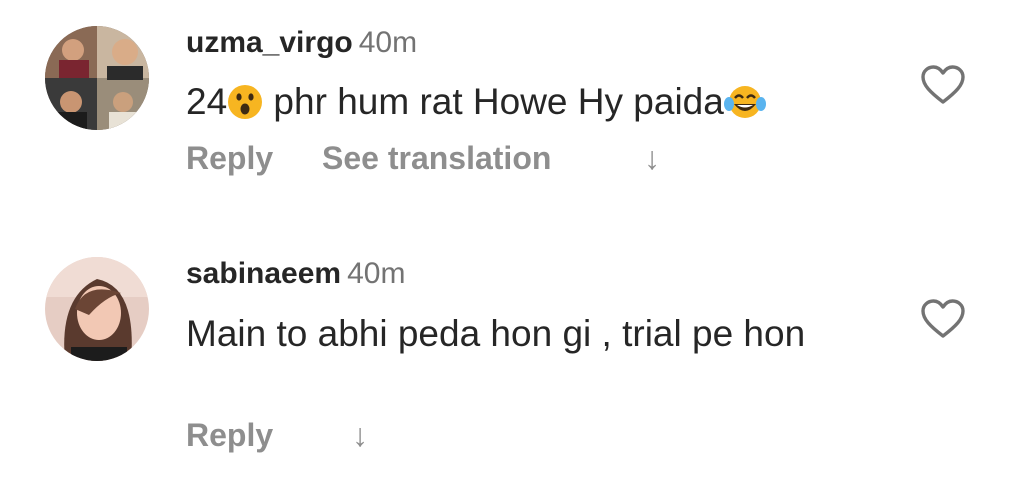 Image resolution: width=1024 pixels, height=499 pixels. I want to click on astonished-face-icon, so click(245, 108).